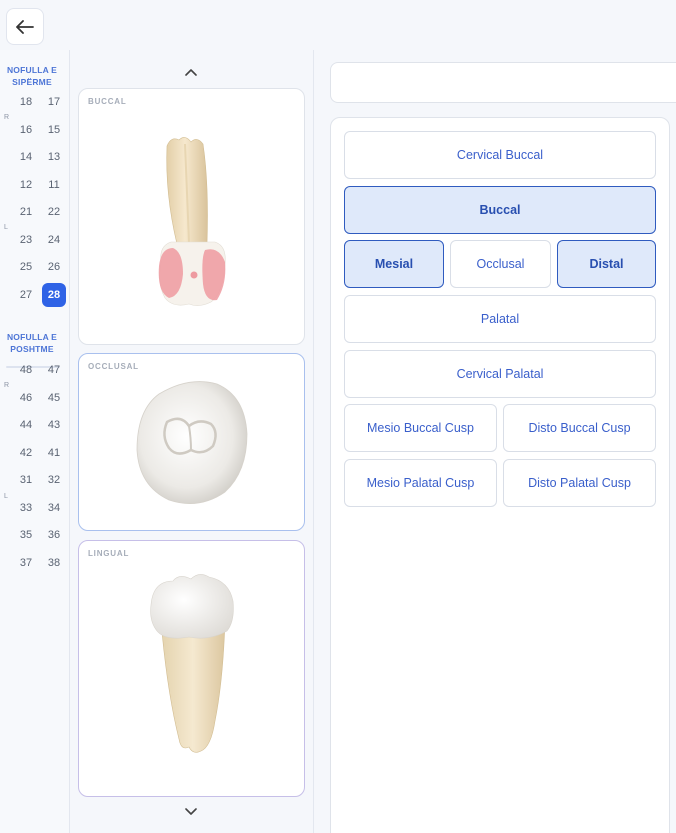 This screenshot has height=833, width=676. What do you see at coordinates (6, 227) in the screenshot?
I see `upper-left-side-label: L` at bounding box center [6, 227].